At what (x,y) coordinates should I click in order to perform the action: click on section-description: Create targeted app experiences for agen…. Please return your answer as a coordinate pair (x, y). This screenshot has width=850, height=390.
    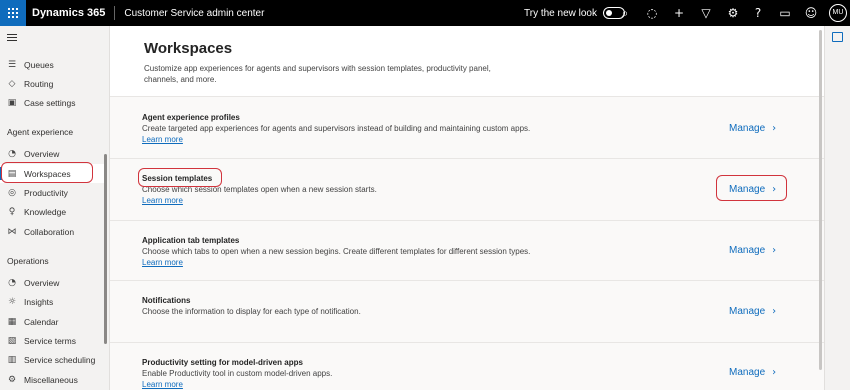
    Looking at the image, I should click on (336, 128).